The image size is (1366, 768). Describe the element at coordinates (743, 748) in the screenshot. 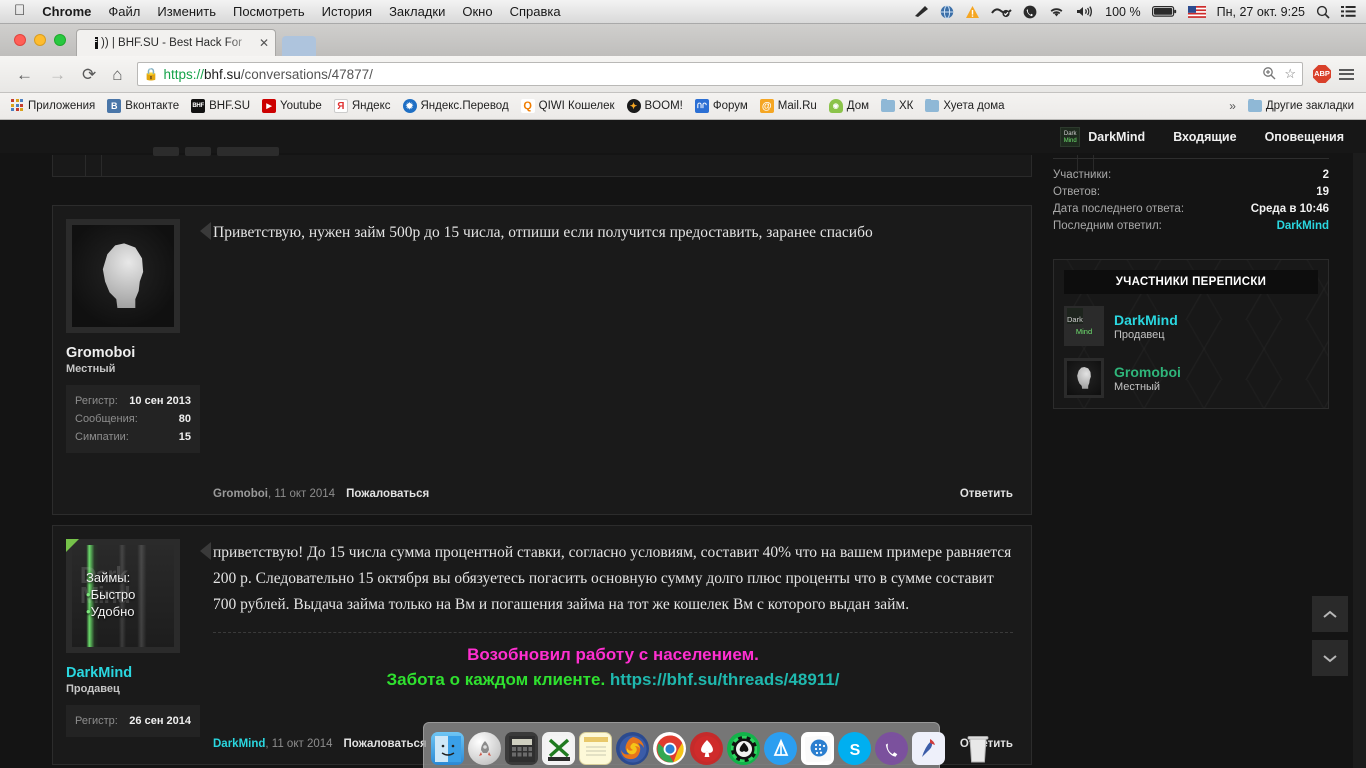

I see `dock-poker-chip-icon` at that location.